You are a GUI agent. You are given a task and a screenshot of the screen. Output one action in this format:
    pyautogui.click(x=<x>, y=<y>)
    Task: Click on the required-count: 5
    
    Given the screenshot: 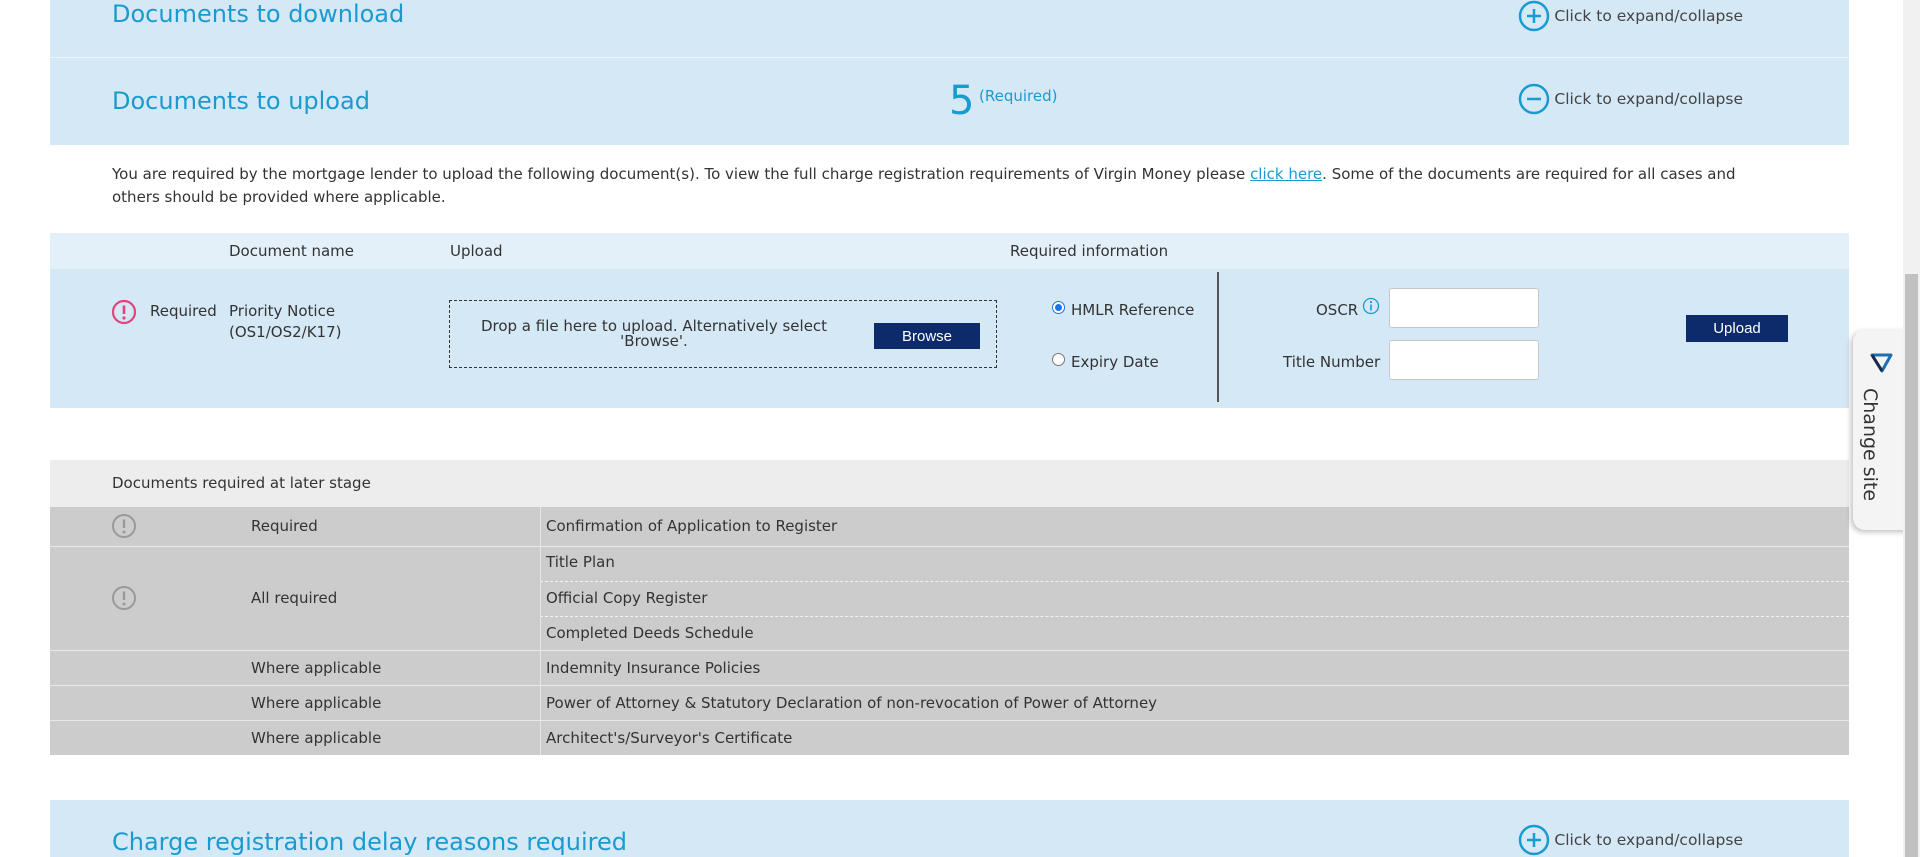 What is the action you would take?
    pyautogui.click(x=962, y=101)
    